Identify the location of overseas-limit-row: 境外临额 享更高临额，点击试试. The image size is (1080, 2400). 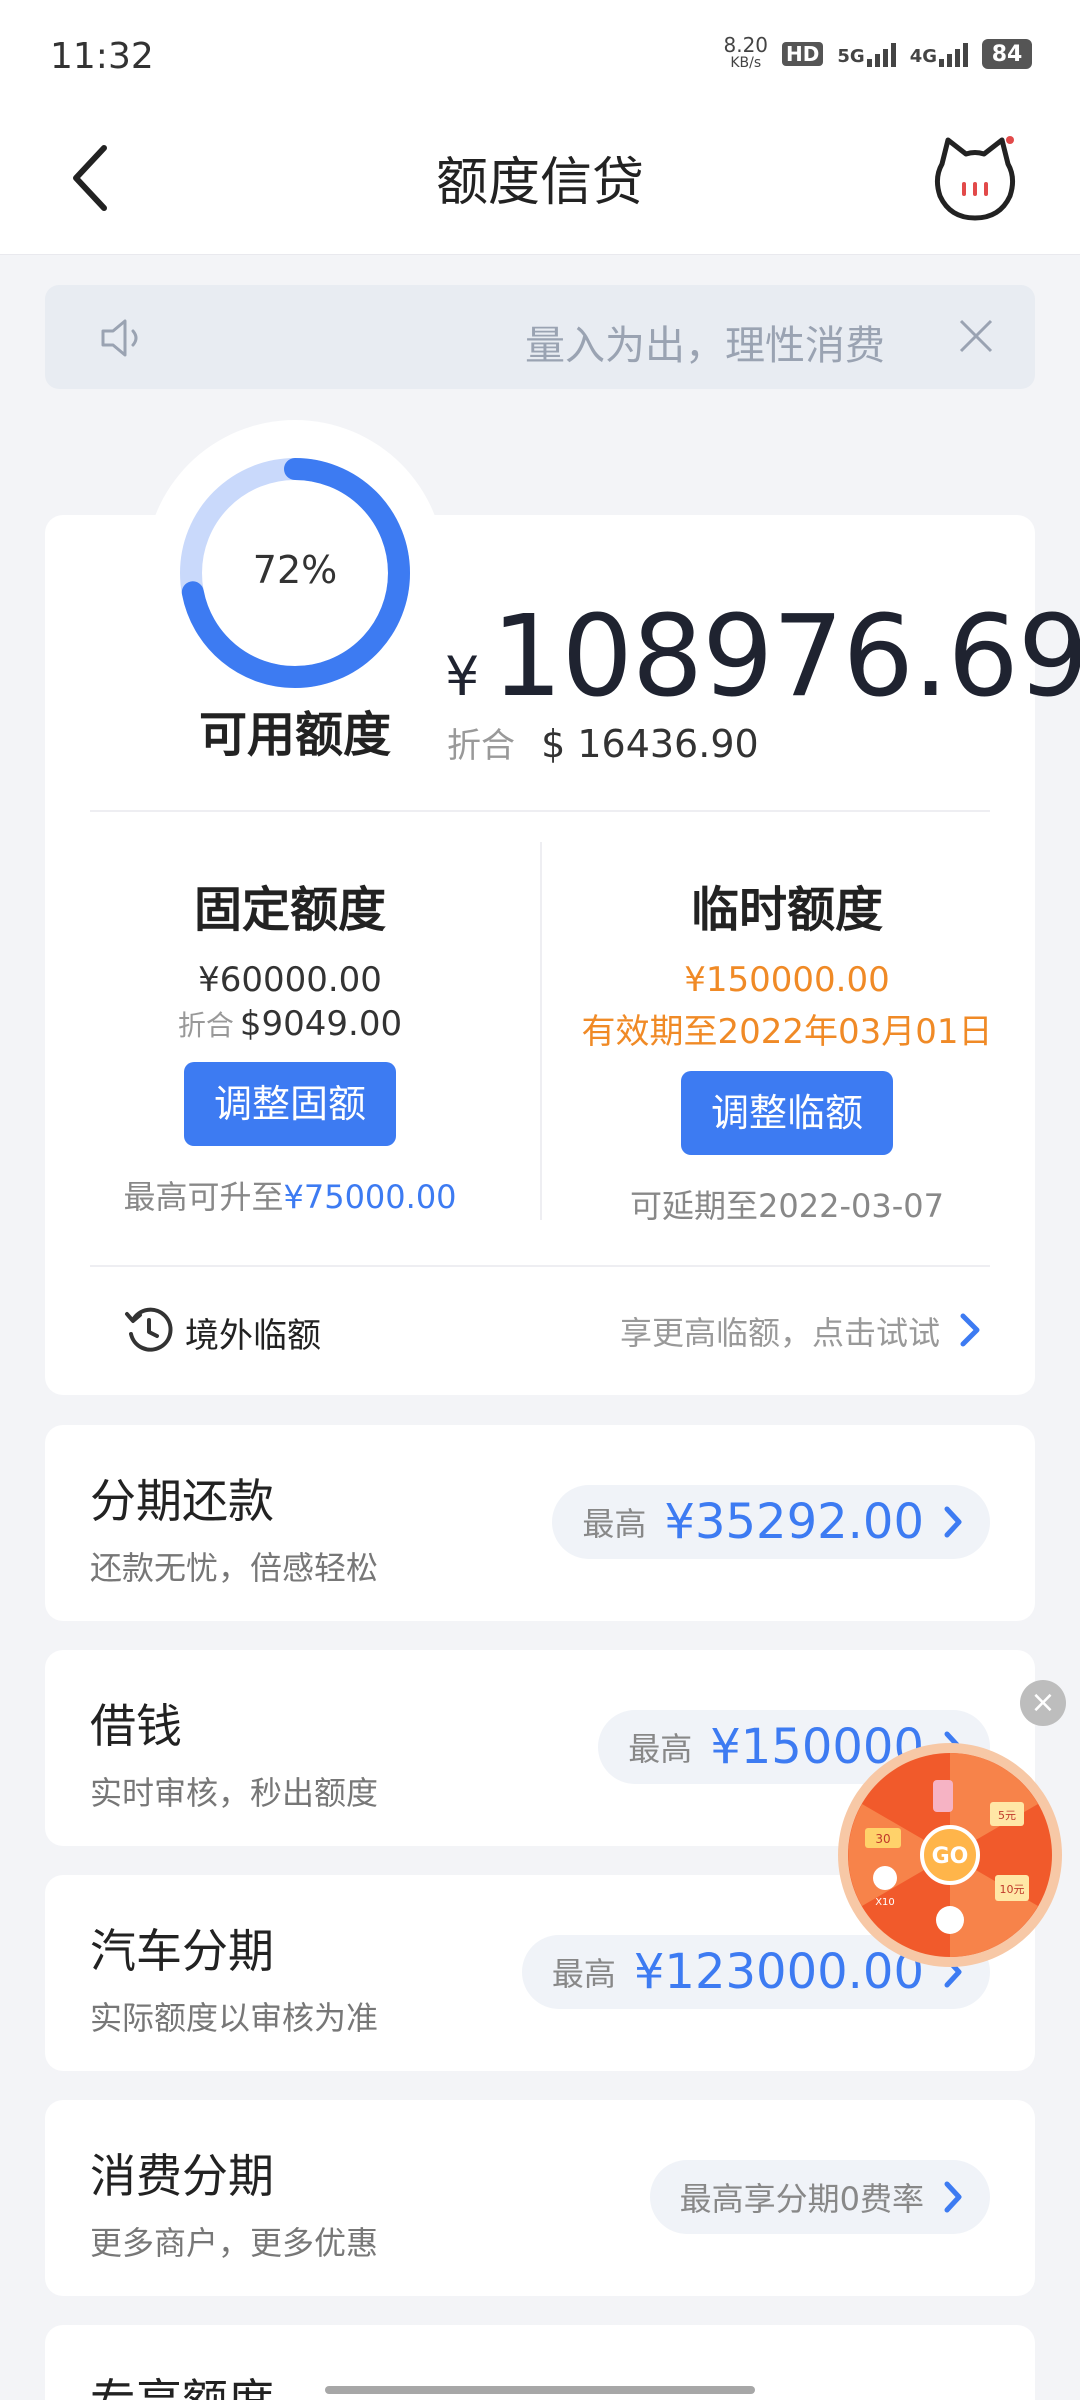
(540, 1333).